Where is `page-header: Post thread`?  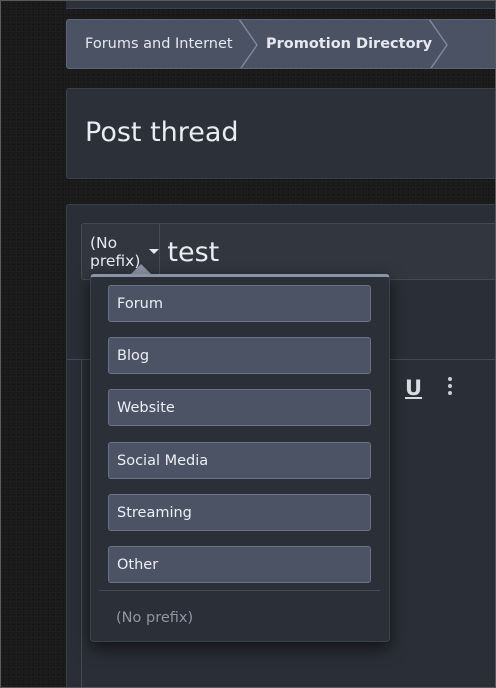 page-header: Post thread is located at coordinates (281, 133).